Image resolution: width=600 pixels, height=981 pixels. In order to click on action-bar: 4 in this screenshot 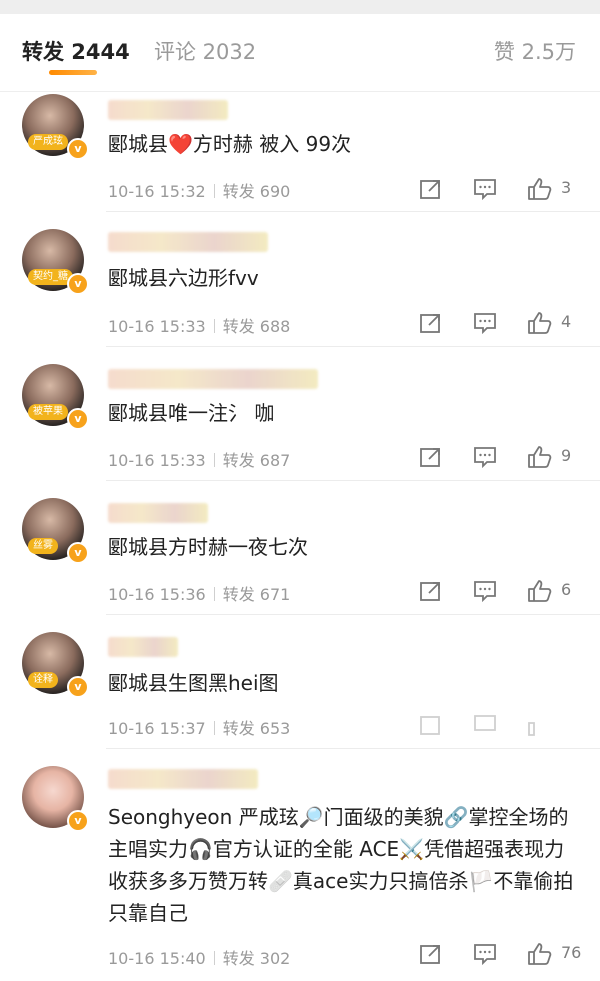, I will do `click(498, 323)`.